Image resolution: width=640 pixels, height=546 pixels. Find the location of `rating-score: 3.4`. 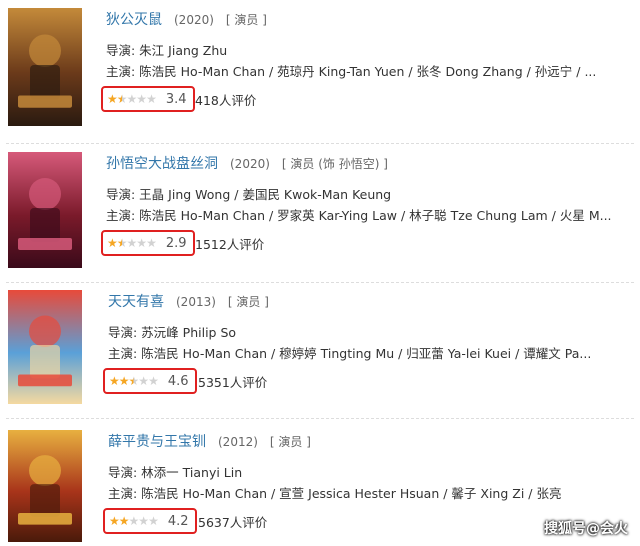

rating-score: 3.4 is located at coordinates (176, 99).